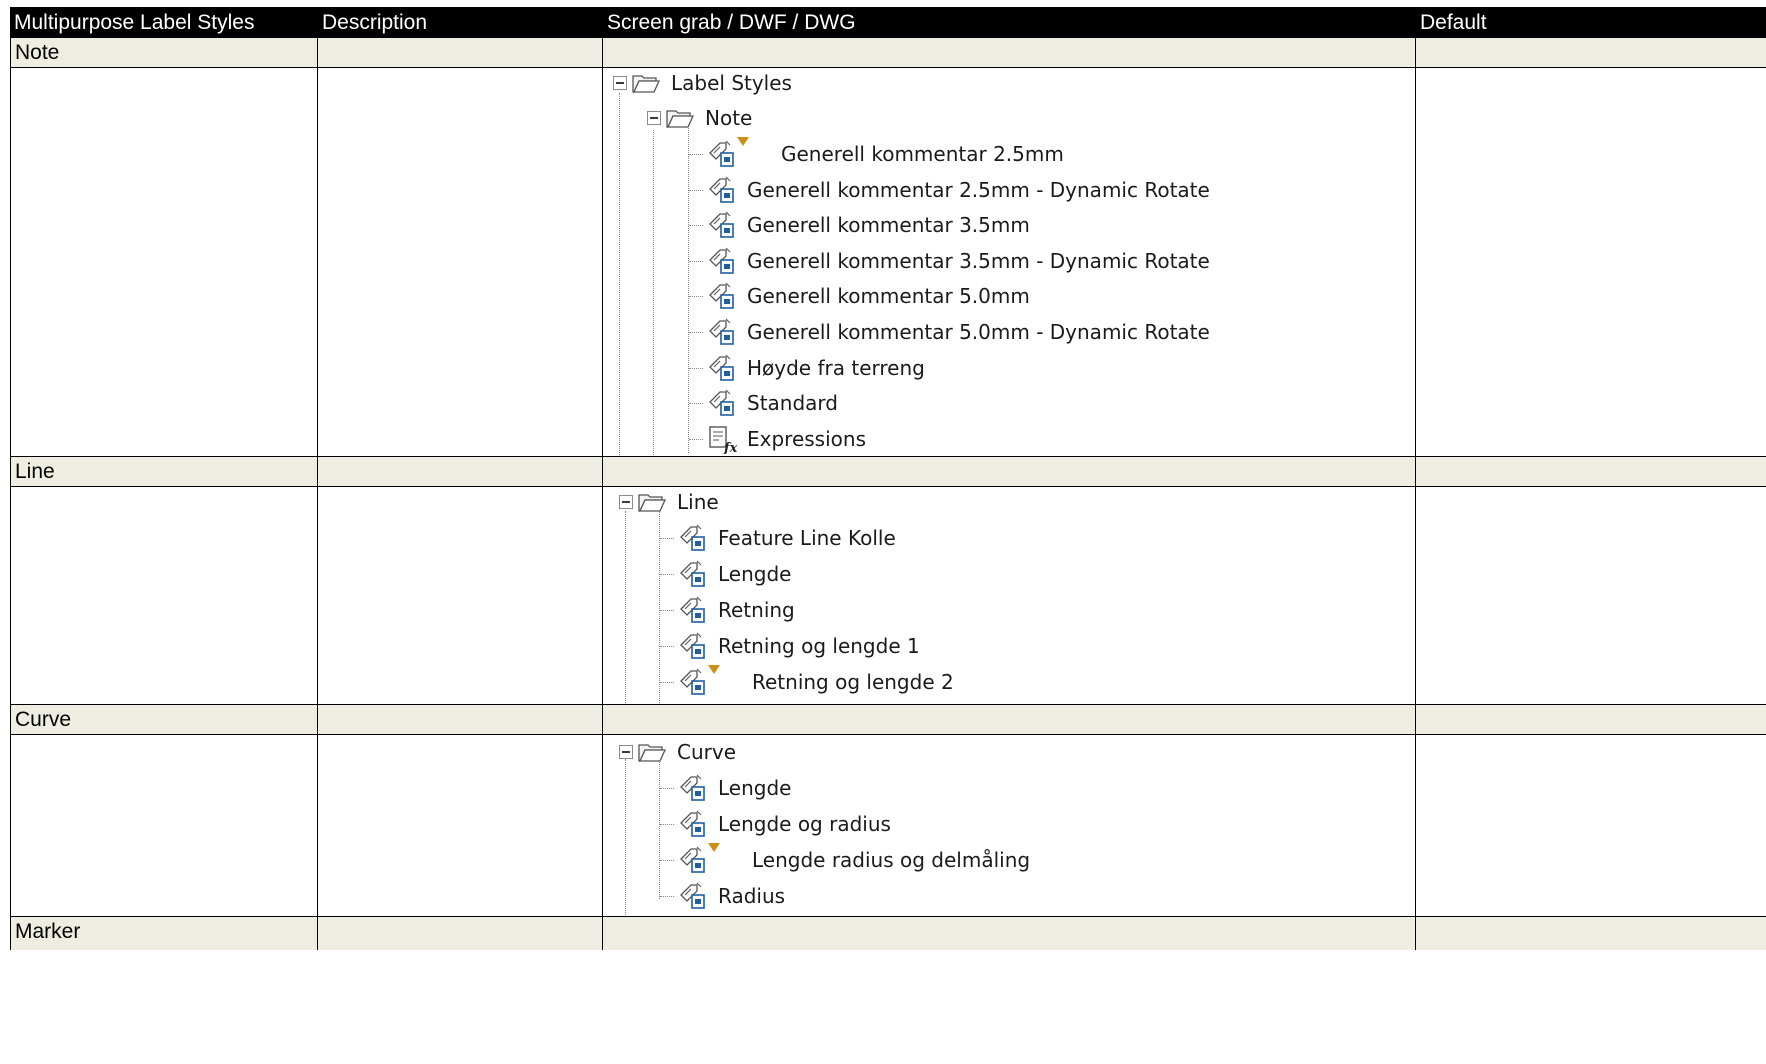  I want to click on tree-item-label: Retning og lengde 1, so click(819, 646).